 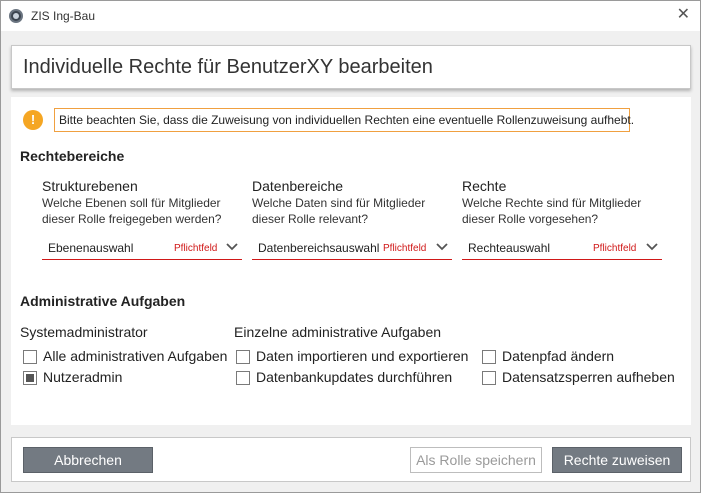 I want to click on import-export-checkbox, so click(x=243, y=357).